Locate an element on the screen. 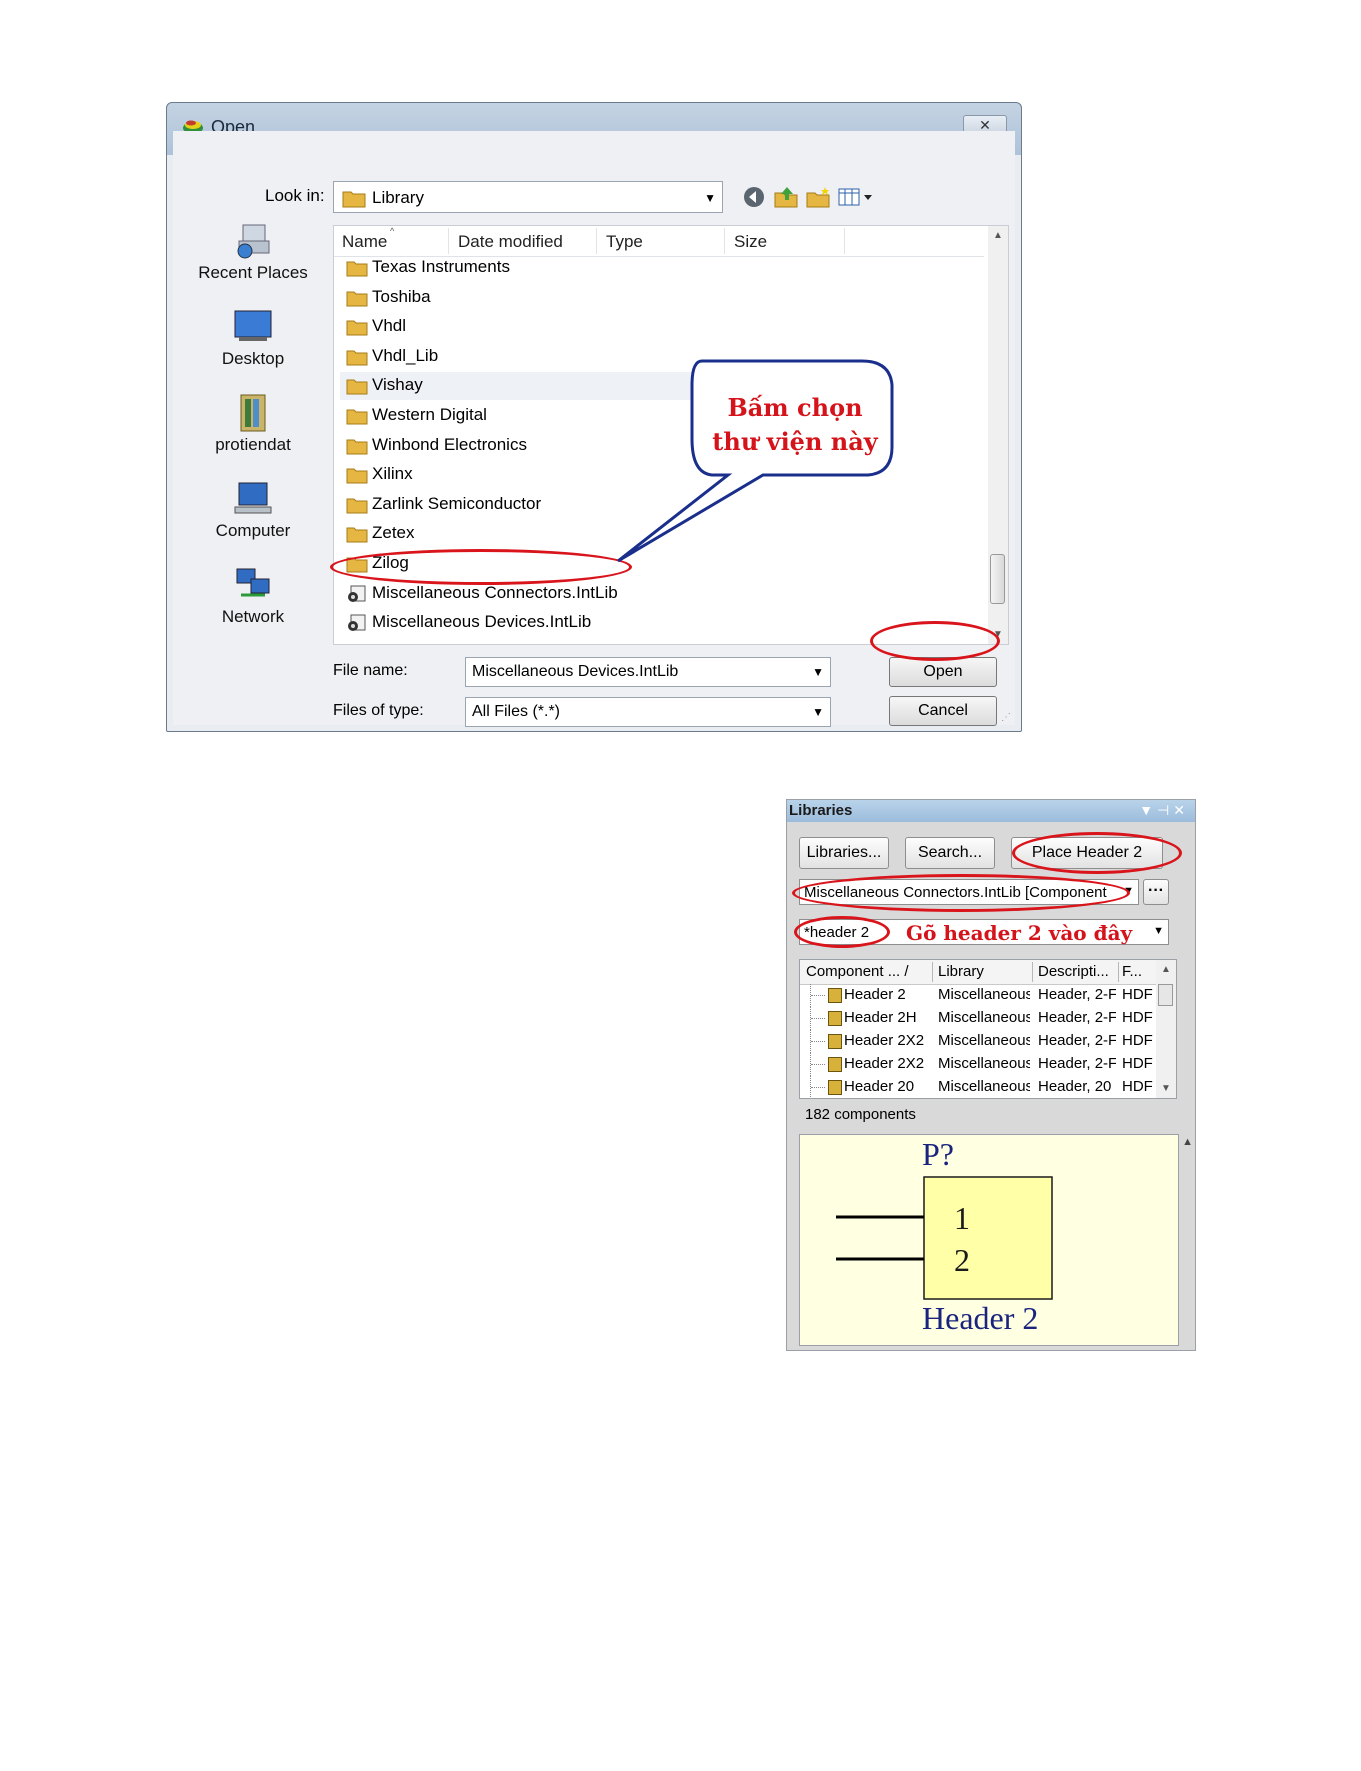  grid-row: Header 20 Miscellaneous Header, 20 HDF is located at coordinates (978, 1087).